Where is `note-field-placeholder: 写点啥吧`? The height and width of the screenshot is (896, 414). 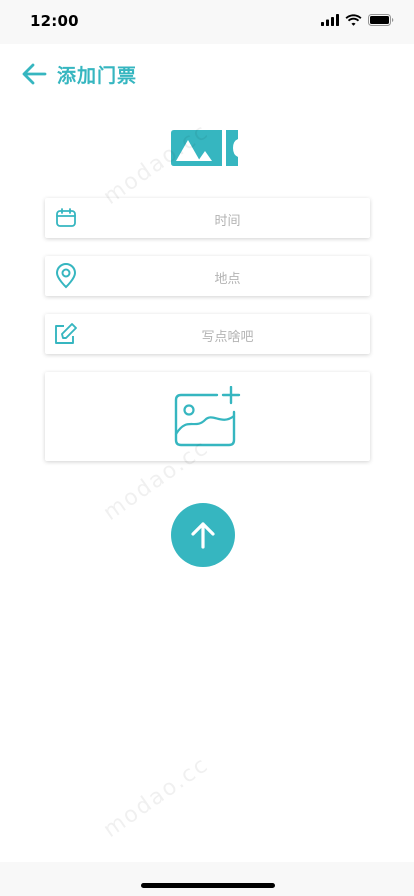
note-field-placeholder: 写点啥吧 is located at coordinates (227, 337).